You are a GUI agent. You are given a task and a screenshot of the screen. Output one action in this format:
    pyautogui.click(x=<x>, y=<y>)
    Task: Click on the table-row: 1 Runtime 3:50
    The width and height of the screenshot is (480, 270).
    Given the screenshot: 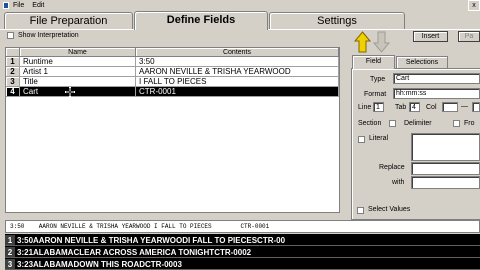 What is the action you would take?
    pyautogui.click(x=172, y=62)
    